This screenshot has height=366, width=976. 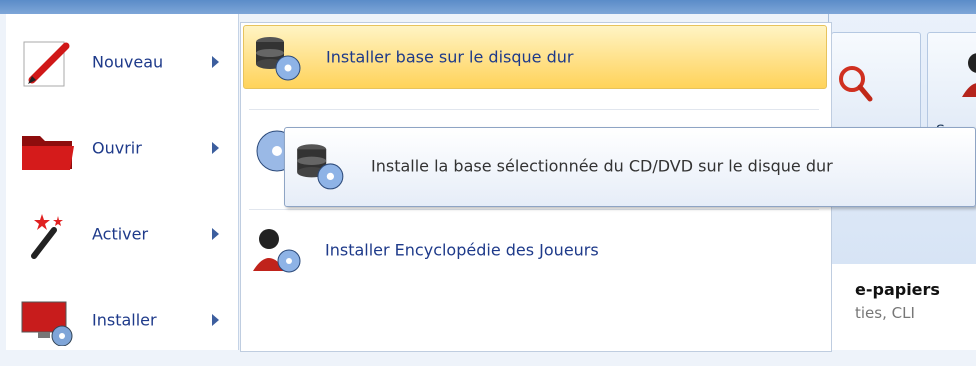 What do you see at coordinates (488, 7) in the screenshot?
I see `window-top-bar` at bounding box center [488, 7].